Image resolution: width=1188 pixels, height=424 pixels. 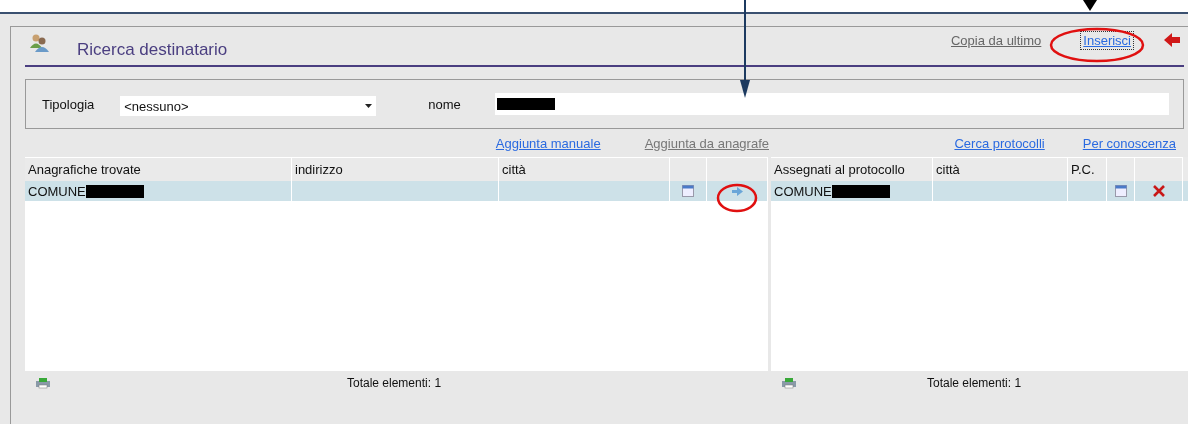 I want to click on name-field, so click(x=831, y=104).